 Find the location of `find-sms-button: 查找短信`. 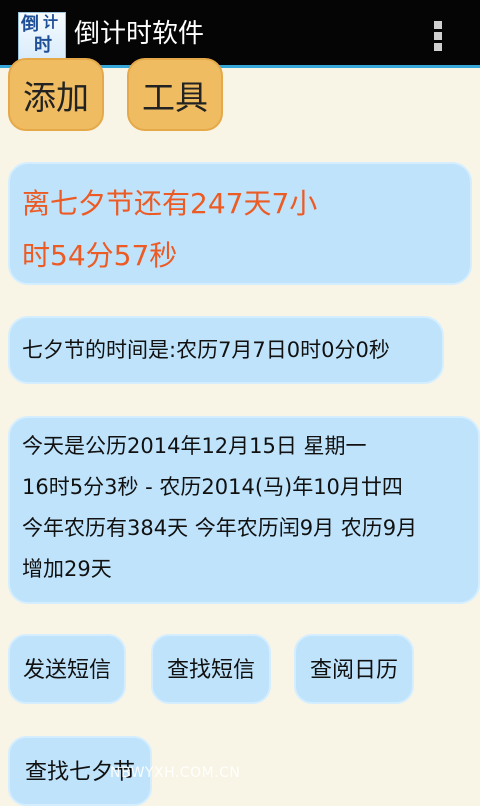

find-sms-button: 查找短信 is located at coordinates (211, 669).